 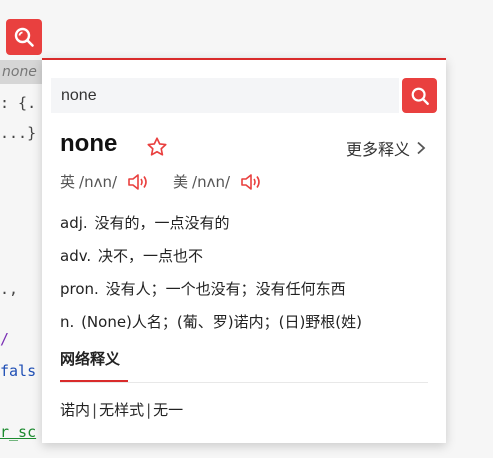 I want to click on code-line: r_sc, so click(x=18, y=432).